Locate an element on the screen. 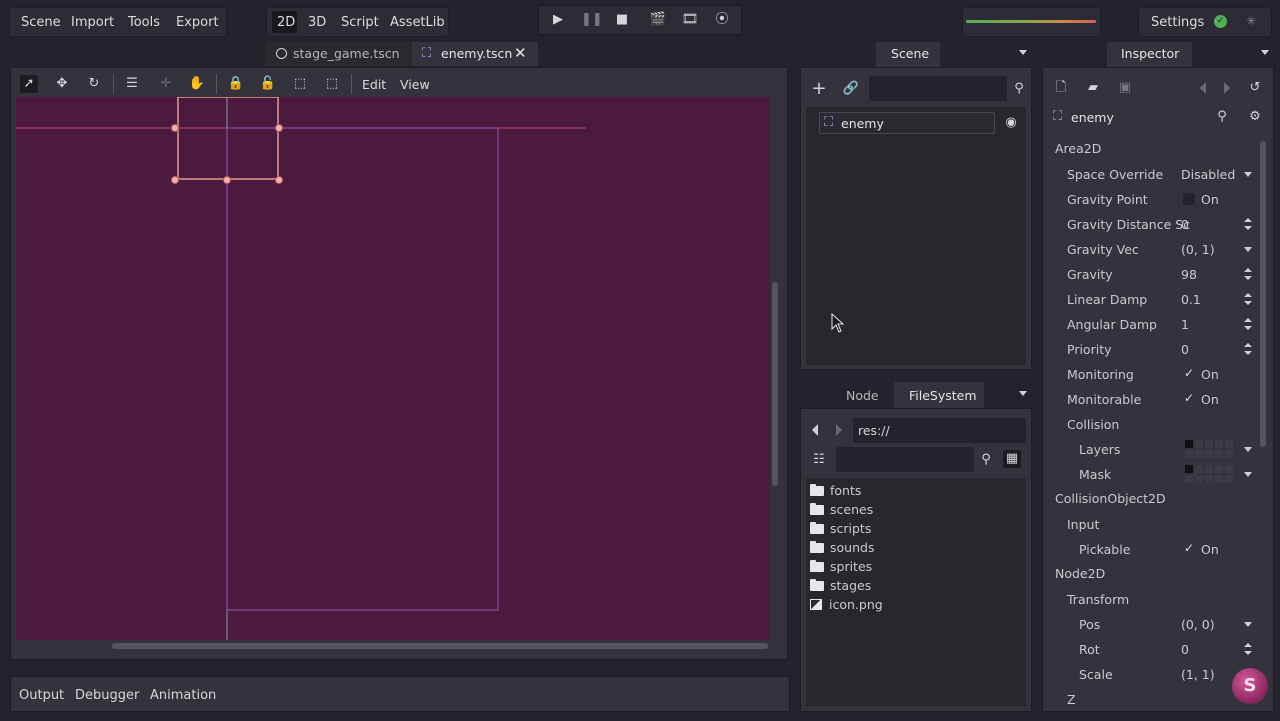 The height and width of the screenshot is (721, 1280). filesystem-dock-menu-icon is located at coordinates (1023, 393).